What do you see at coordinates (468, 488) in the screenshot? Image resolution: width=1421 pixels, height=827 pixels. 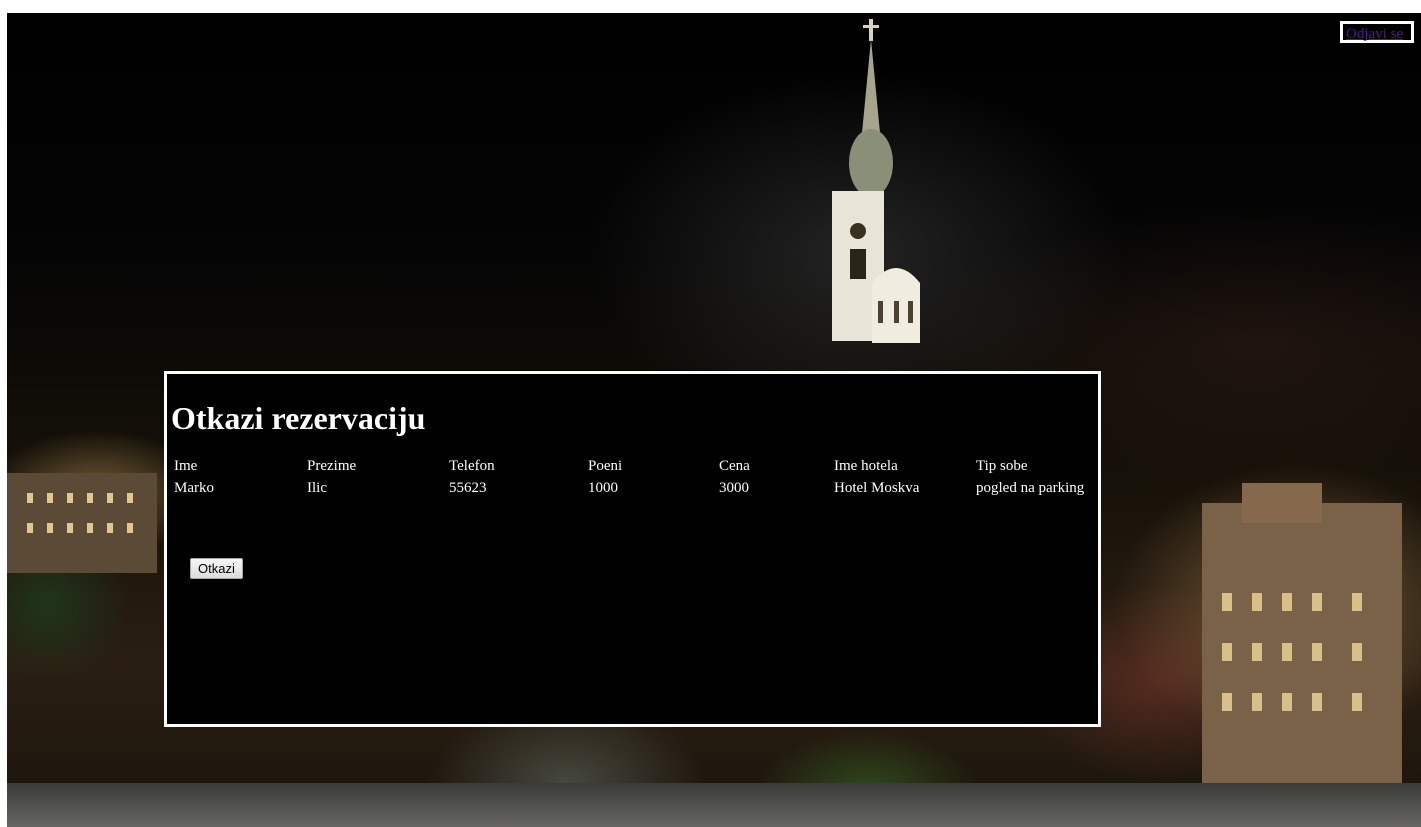 I see `table-cell: 55623` at bounding box center [468, 488].